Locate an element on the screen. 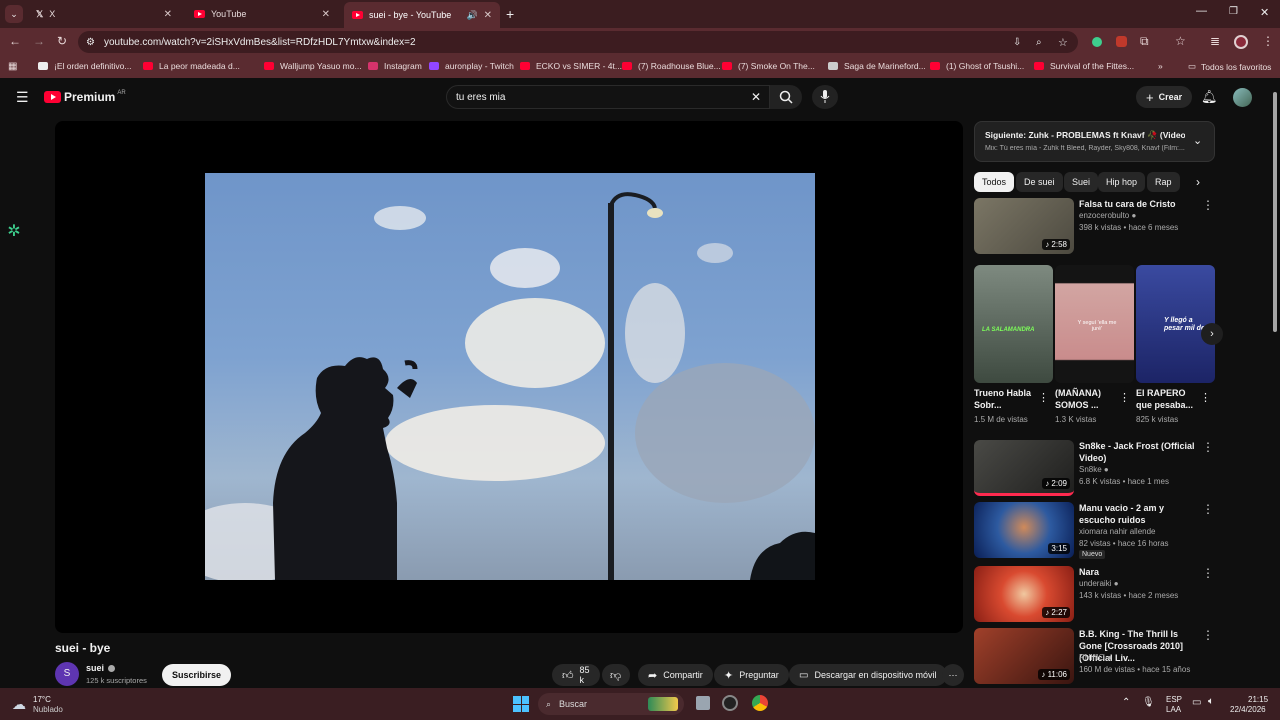 The width and height of the screenshot is (1280, 720). all-bookmarks-folder: ▭ Todos los favoritos is located at coordinates (1229, 66).